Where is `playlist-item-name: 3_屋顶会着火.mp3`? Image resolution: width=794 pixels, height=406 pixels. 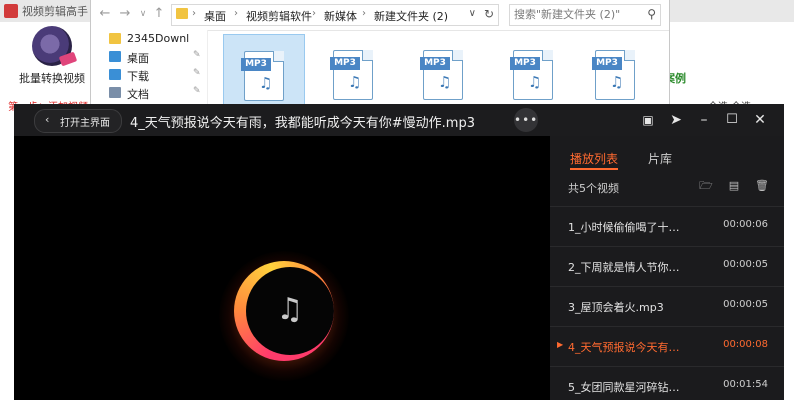 playlist-item-name: 3_屋顶会着火.mp3 is located at coordinates (616, 307).